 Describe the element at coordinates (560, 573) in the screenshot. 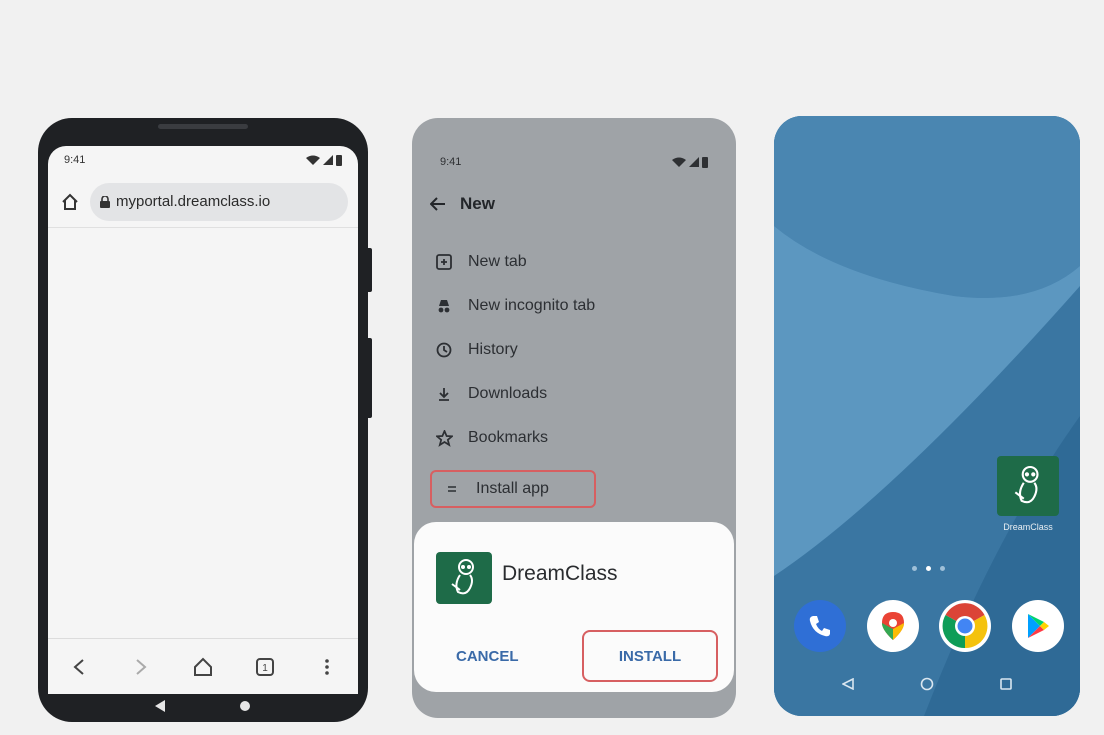

I see `dialog-app-name: DreamClass` at that location.